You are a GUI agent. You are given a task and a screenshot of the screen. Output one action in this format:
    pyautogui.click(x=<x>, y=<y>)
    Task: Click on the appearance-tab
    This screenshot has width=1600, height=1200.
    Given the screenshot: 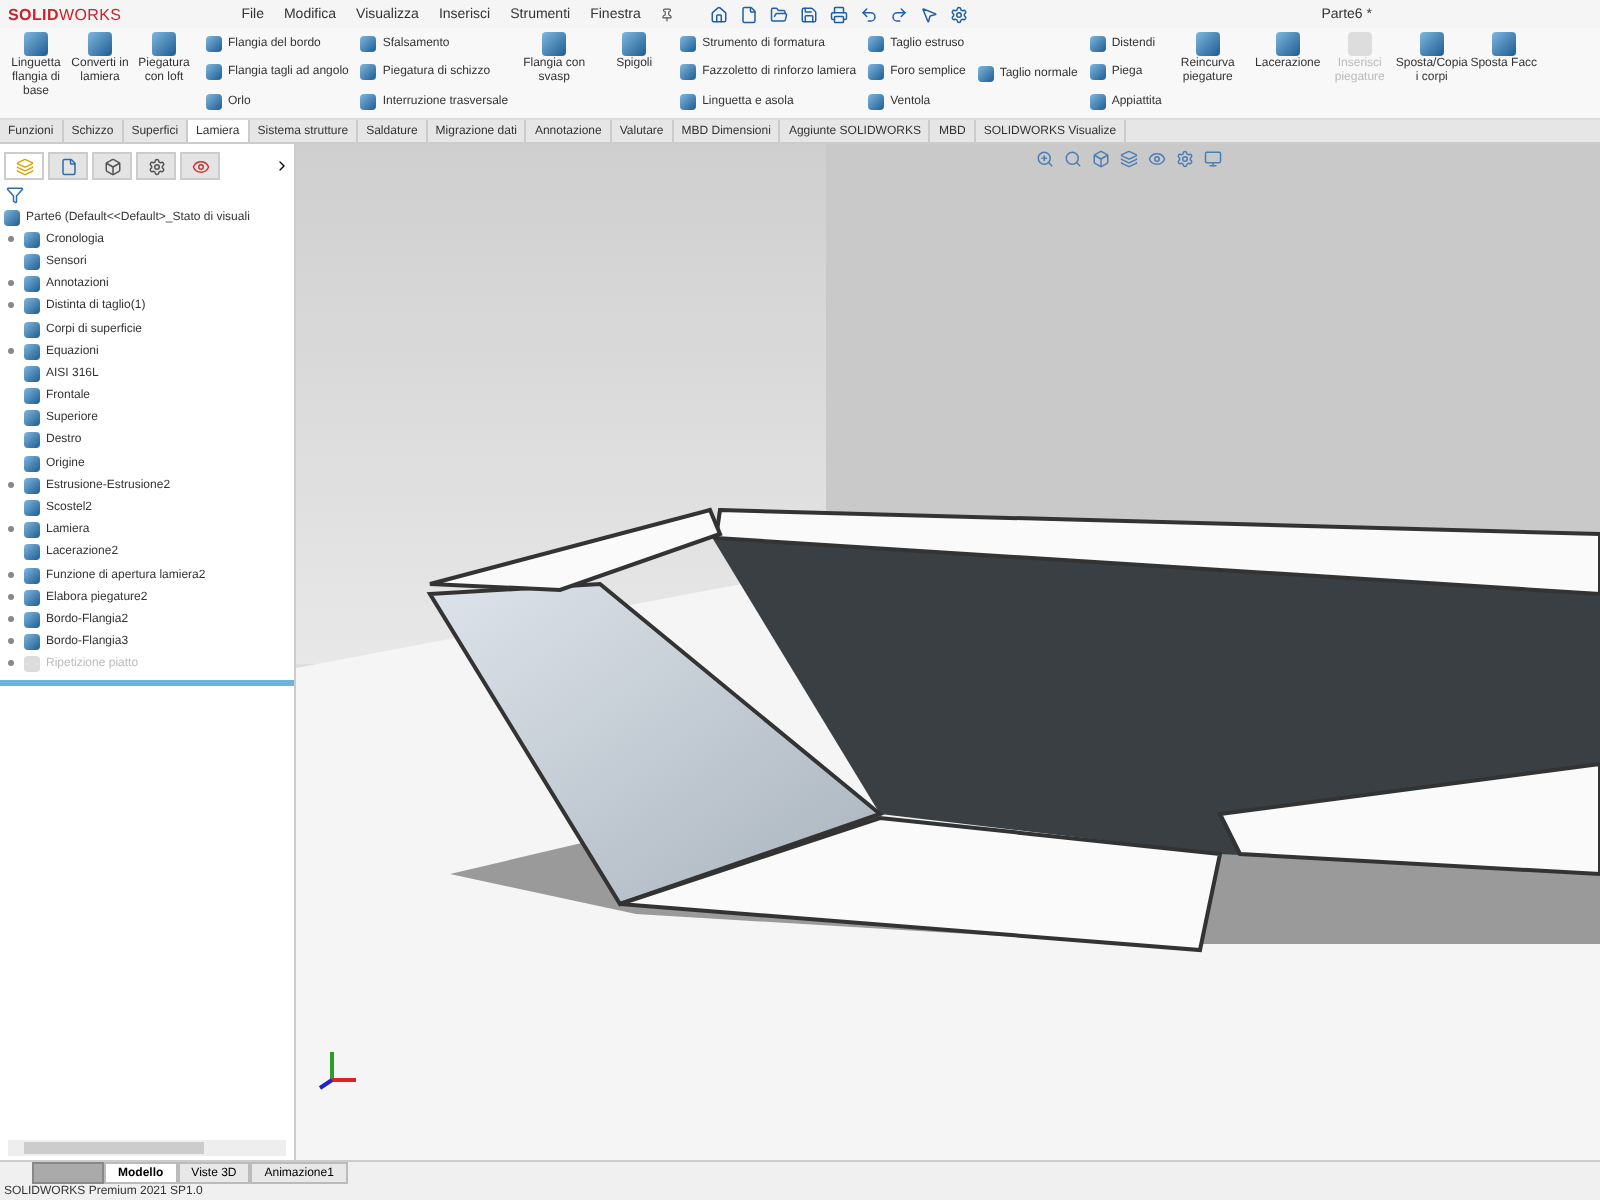 What is the action you would take?
    pyautogui.click(x=200, y=166)
    